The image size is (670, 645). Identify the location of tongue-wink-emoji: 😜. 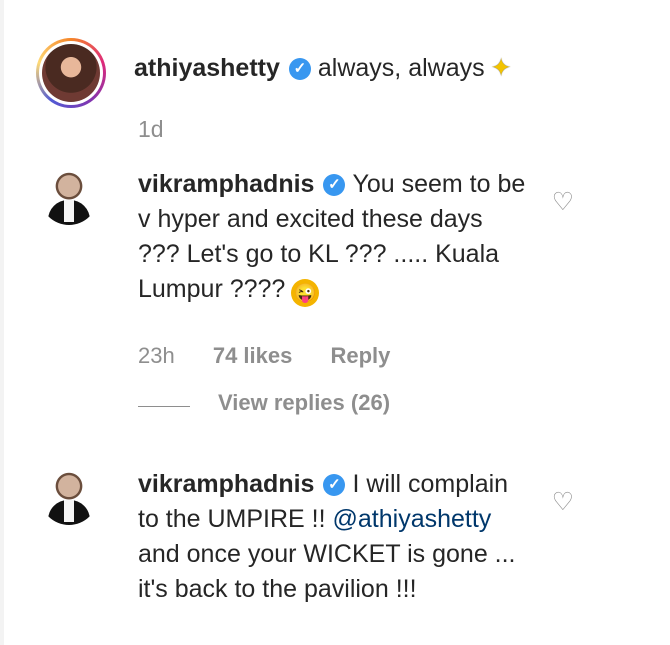
(305, 293).